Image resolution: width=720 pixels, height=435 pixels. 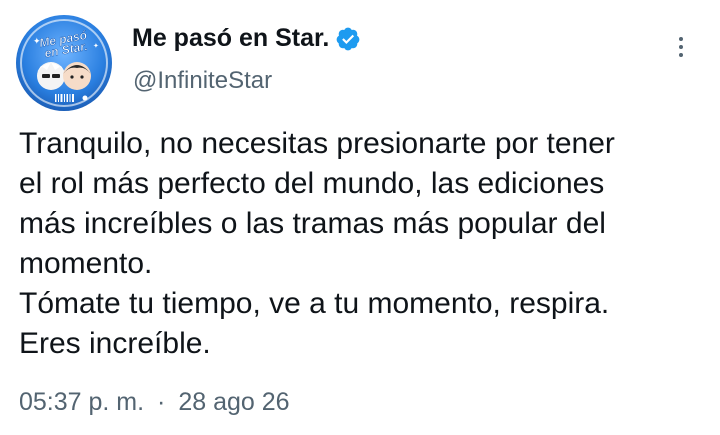 I want to click on verified-badge-icon, so click(x=348, y=39).